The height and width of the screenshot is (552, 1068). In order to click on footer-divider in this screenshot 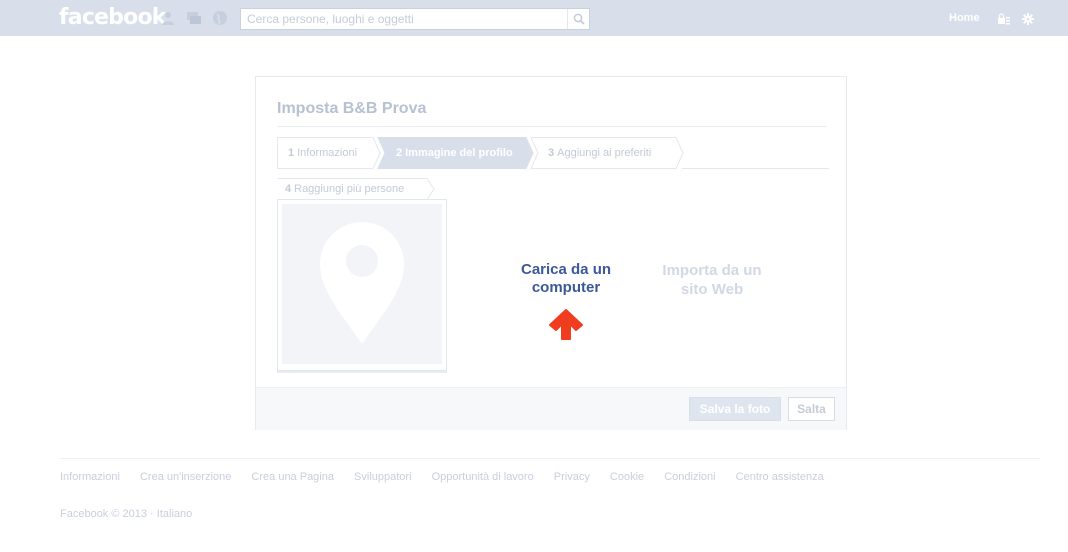, I will do `click(550, 458)`.